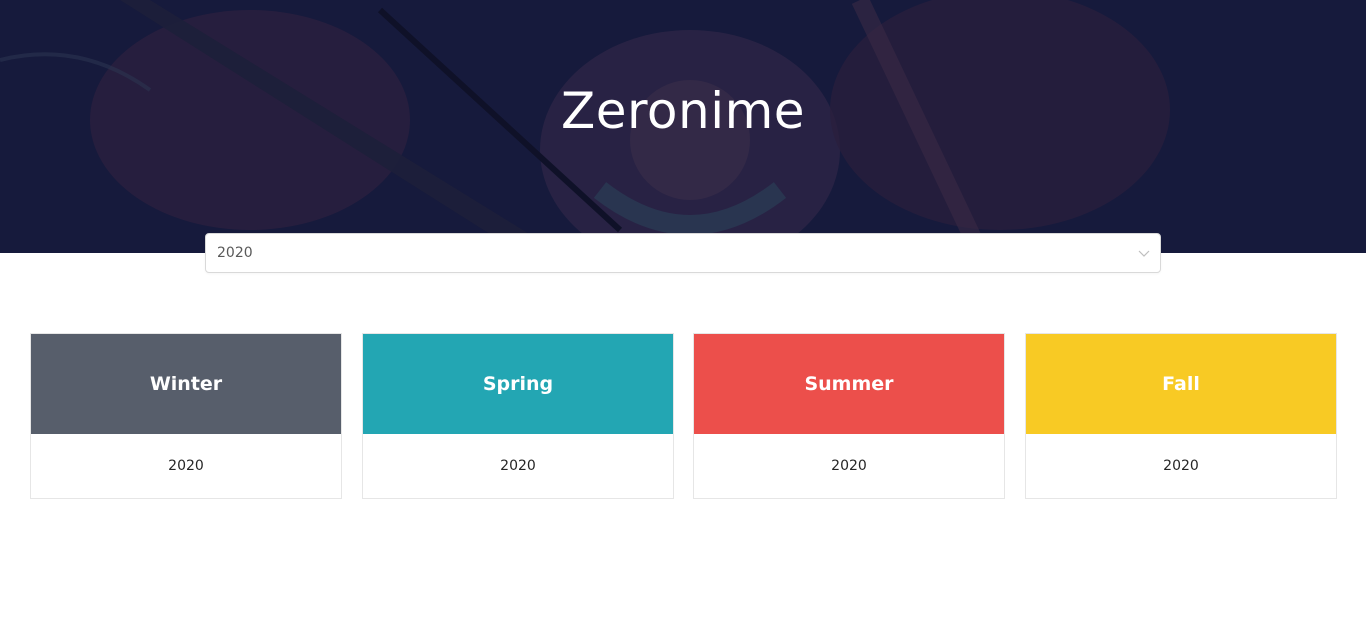  What do you see at coordinates (235, 253) in the screenshot?
I see `year-select-value: 2020` at bounding box center [235, 253].